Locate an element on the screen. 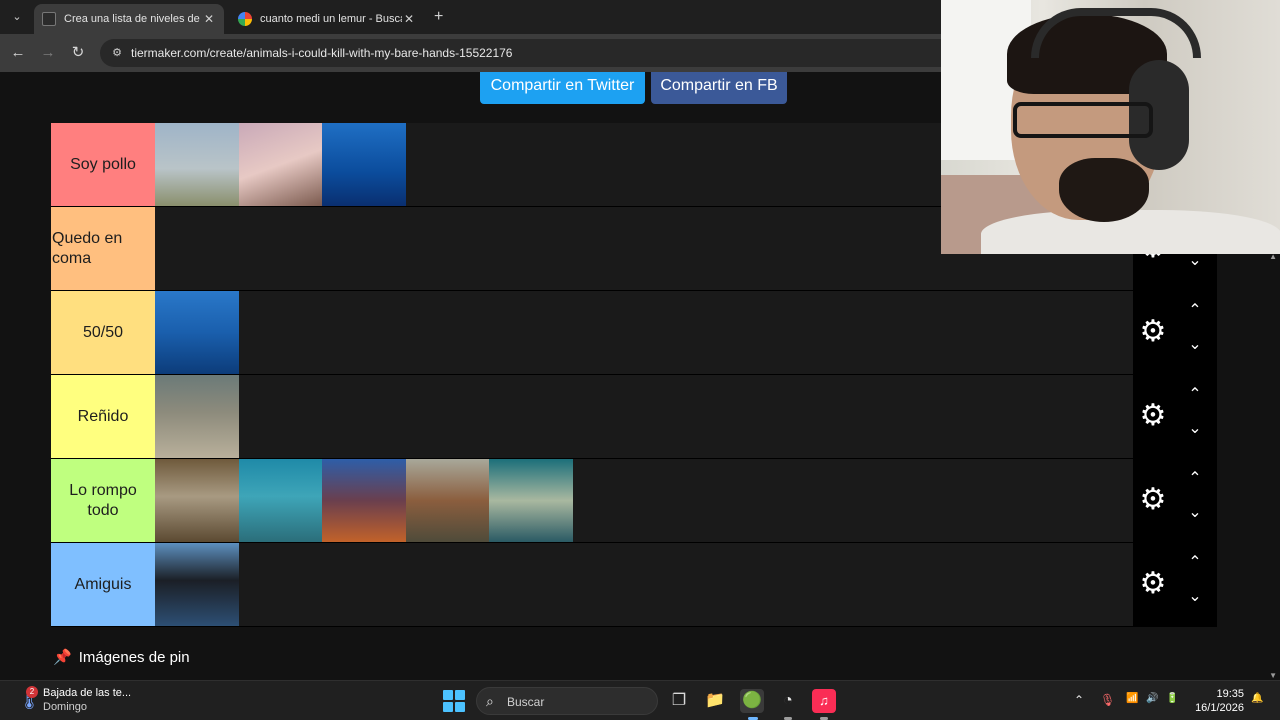 Image resolution: width=1280 pixels, height=720 pixels. volume-icon: 🔊 is located at coordinates (1152, 698).